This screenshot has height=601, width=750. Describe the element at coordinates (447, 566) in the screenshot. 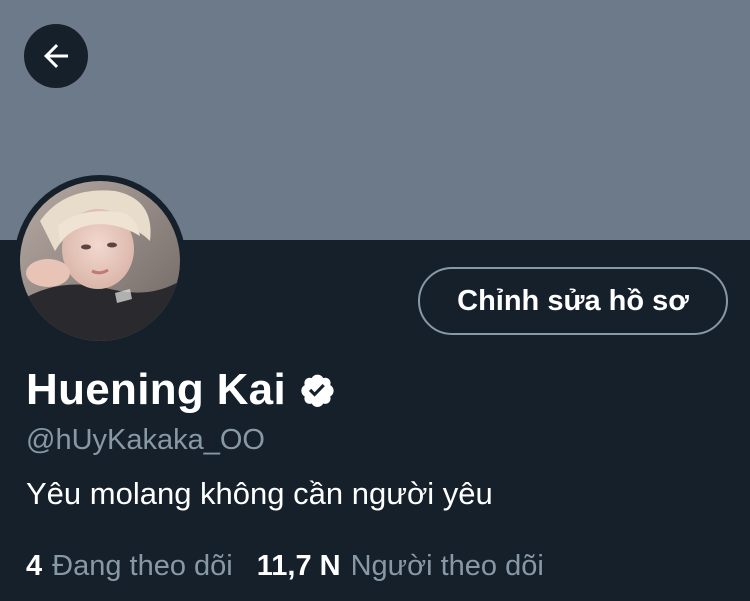

I see `followers-label: Người theo dõi` at that location.